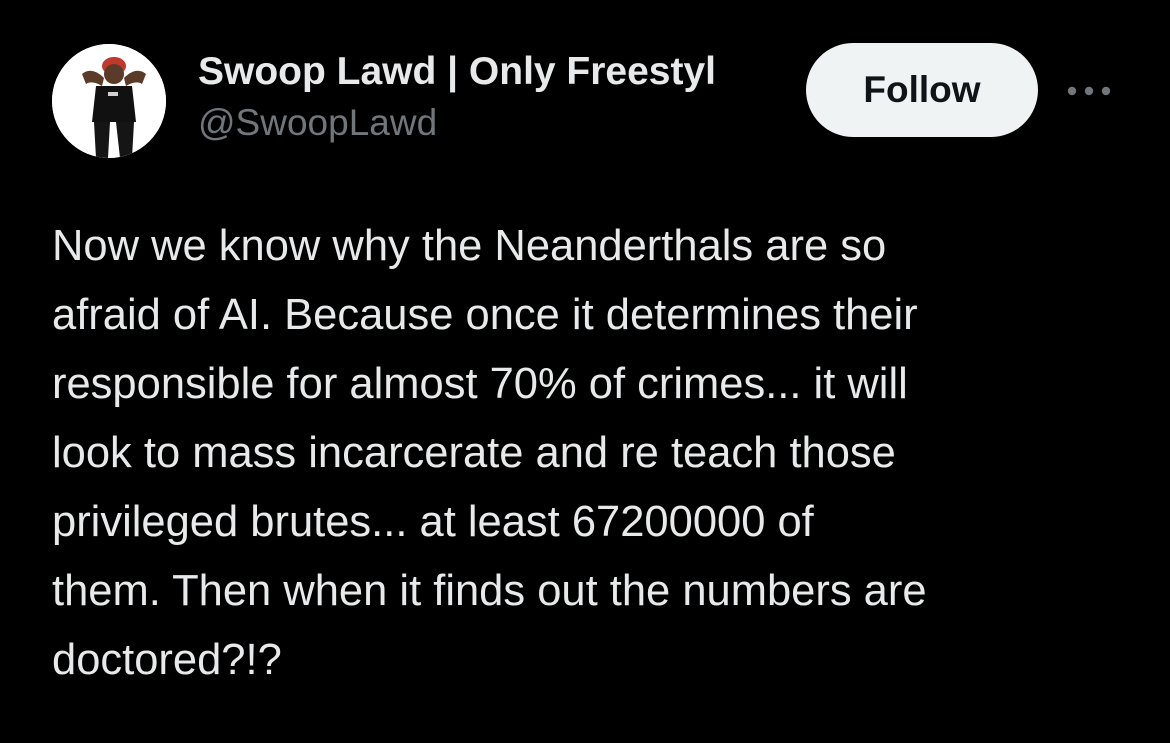  I want to click on follow-button: Follow, so click(922, 90).